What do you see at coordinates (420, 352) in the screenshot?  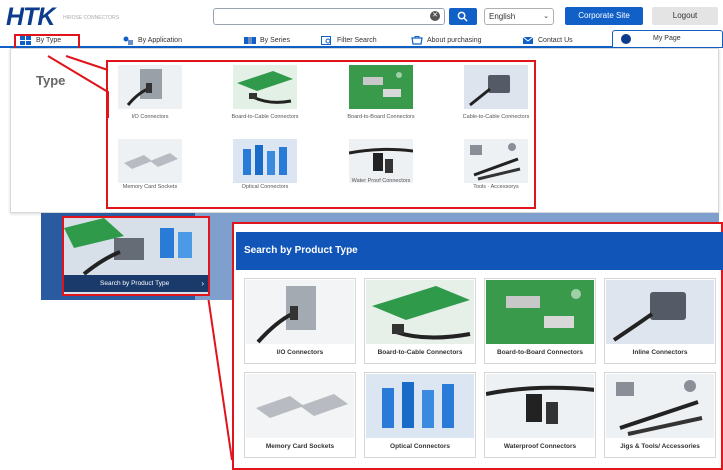 I see `product-card-label: Board-to-Cable Connectors` at bounding box center [420, 352].